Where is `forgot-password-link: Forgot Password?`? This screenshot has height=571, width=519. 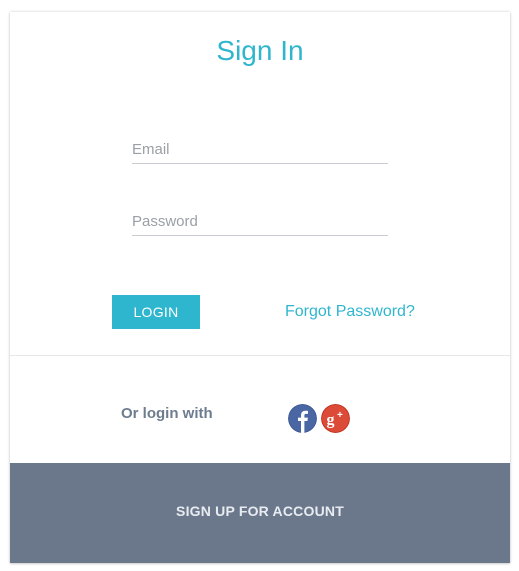
forgot-password-link: Forgot Password? is located at coordinates (350, 312).